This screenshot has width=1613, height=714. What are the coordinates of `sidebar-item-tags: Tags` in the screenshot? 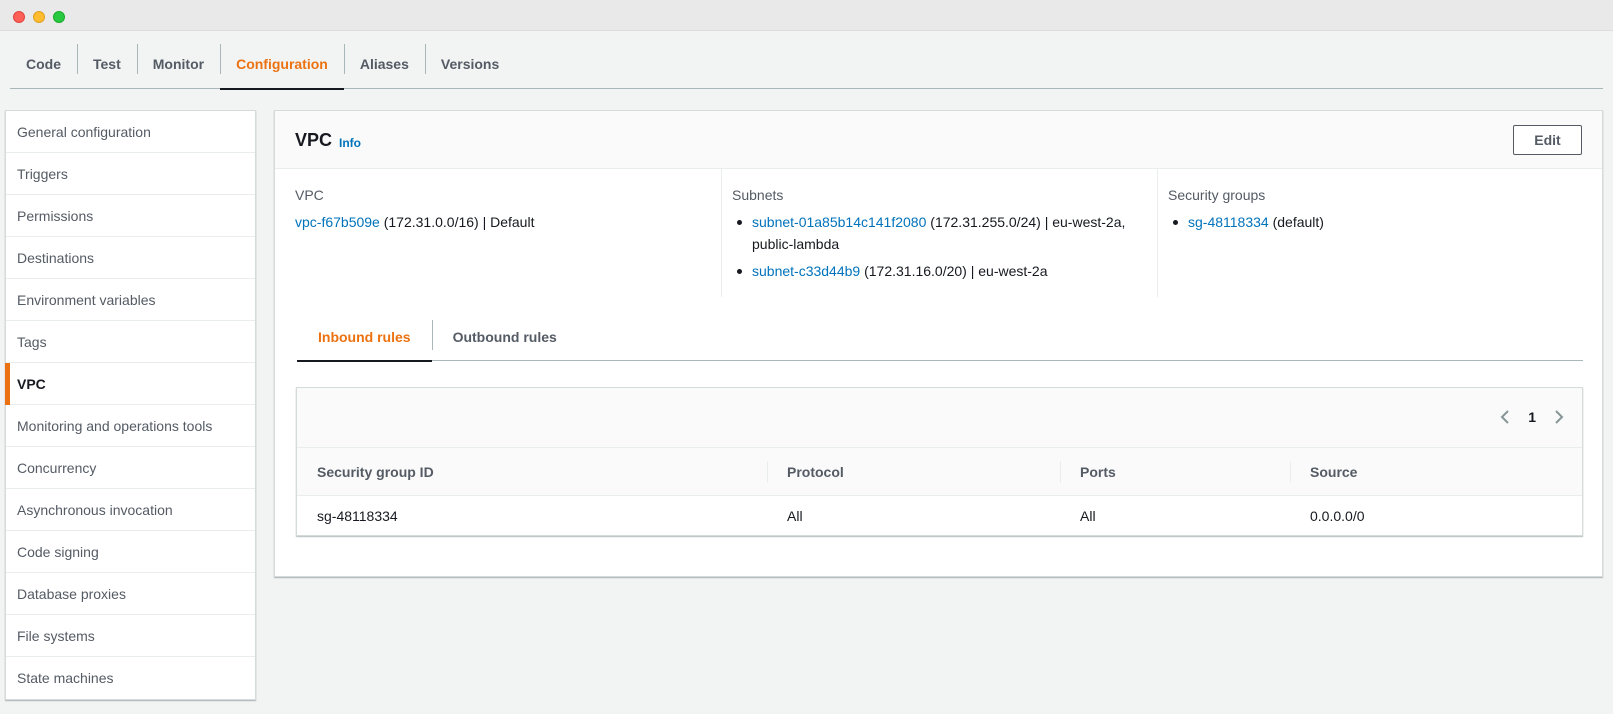 It's located at (130, 342).